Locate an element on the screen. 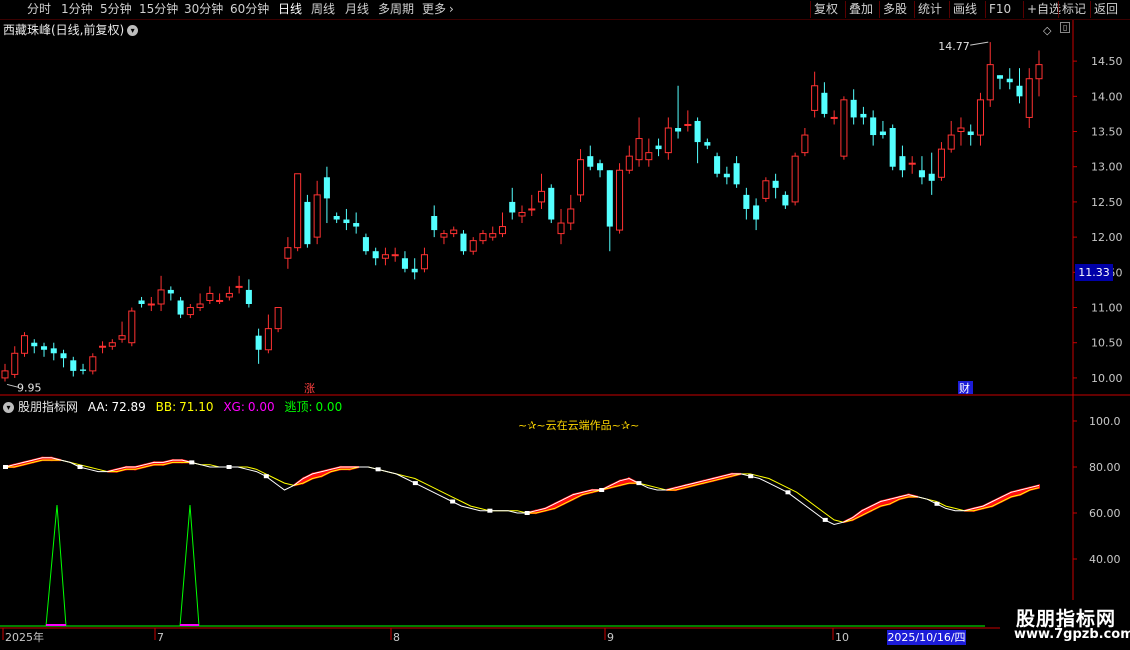 This screenshot has width=1130, height=650. ind-tick-label-3: 40.00 is located at coordinates (1105, 559).